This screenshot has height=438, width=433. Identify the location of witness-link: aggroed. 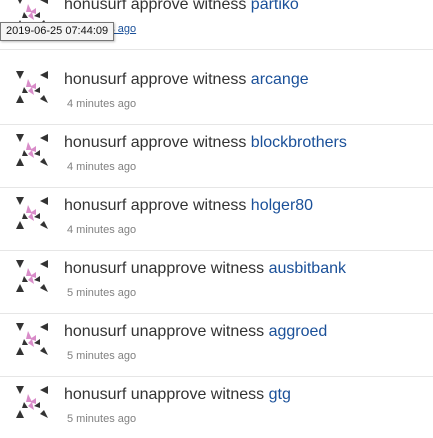
(298, 331).